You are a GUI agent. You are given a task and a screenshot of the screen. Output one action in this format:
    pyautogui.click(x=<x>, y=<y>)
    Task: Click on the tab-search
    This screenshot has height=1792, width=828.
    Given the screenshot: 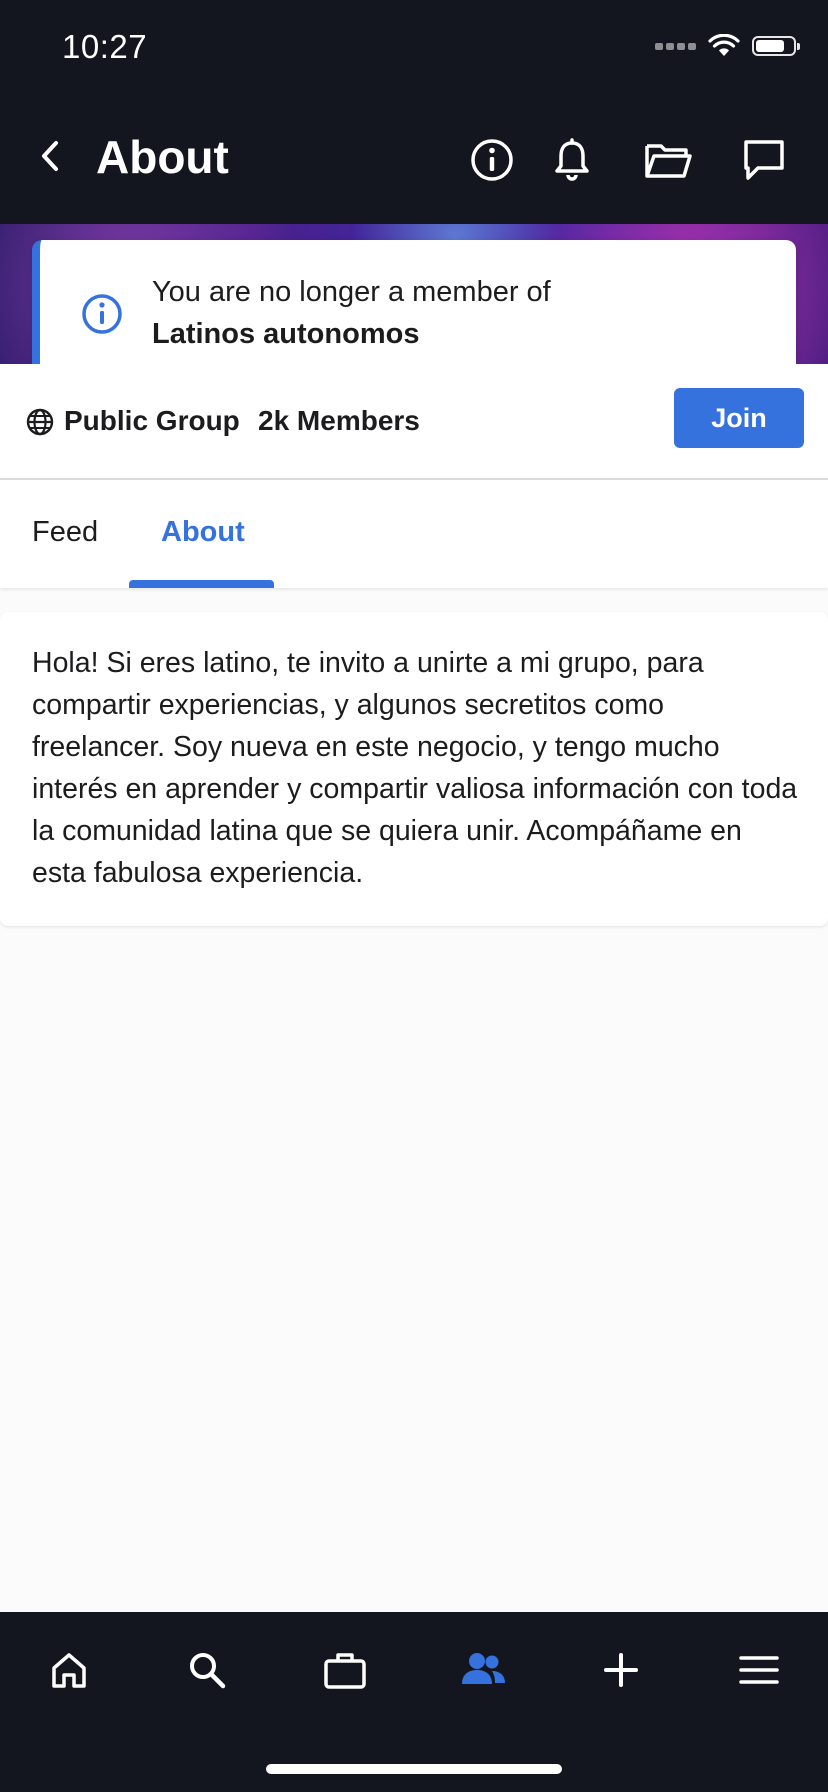 What is the action you would take?
    pyautogui.click(x=207, y=1670)
    